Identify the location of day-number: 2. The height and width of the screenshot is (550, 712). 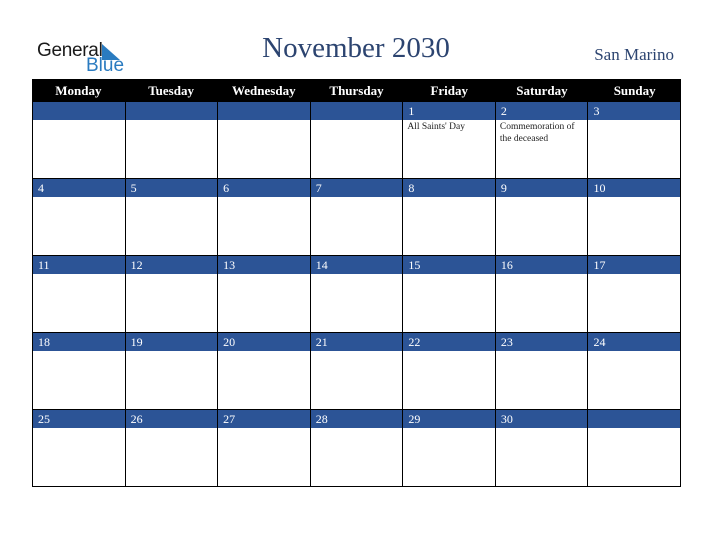
(541, 111).